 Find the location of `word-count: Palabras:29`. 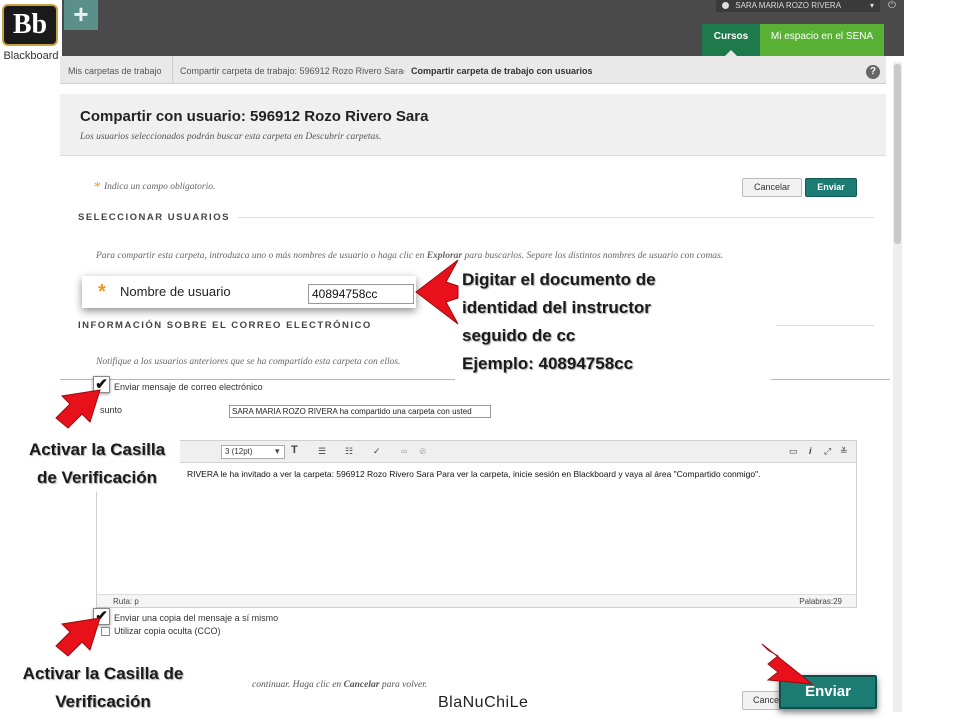

word-count: Palabras:29 is located at coordinates (820, 601).